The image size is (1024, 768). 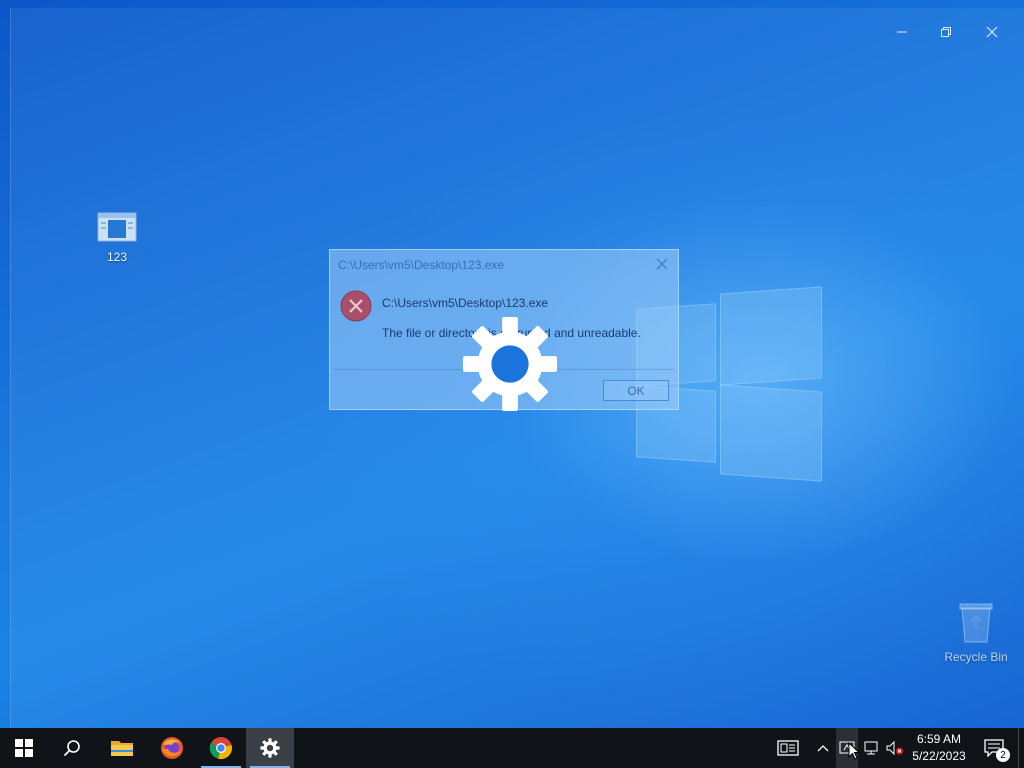 What do you see at coordinates (939, 739) in the screenshot?
I see `clock-time: 6:59 AM` at bounding box center [939, 739].